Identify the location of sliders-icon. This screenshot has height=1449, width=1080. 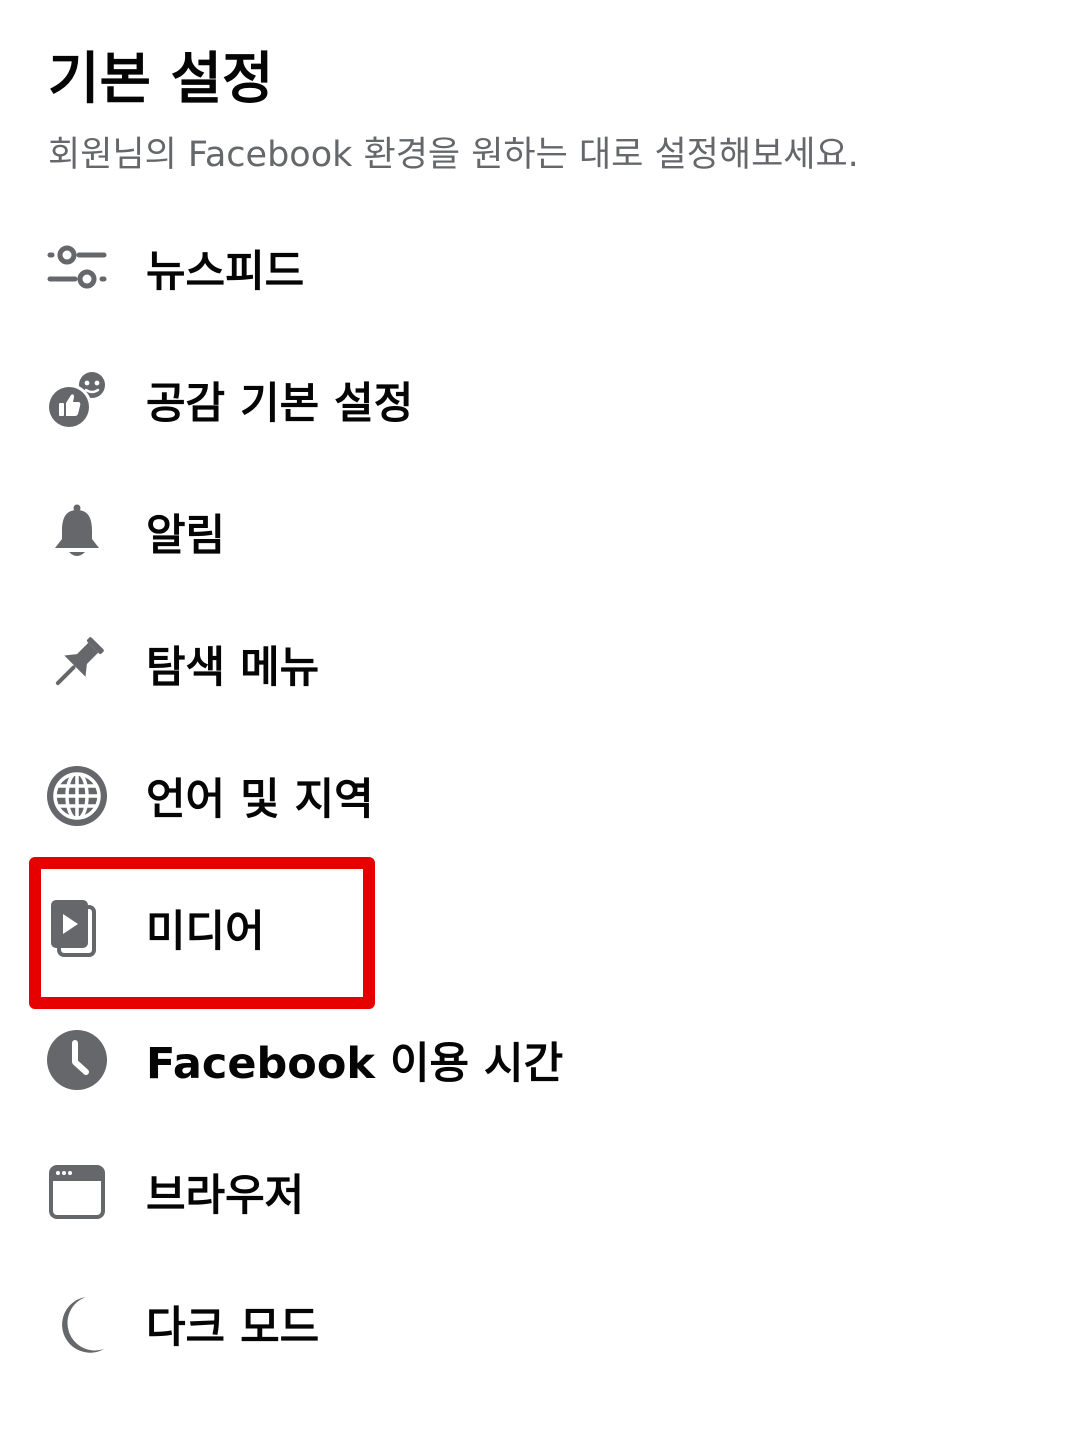
(77, 268).